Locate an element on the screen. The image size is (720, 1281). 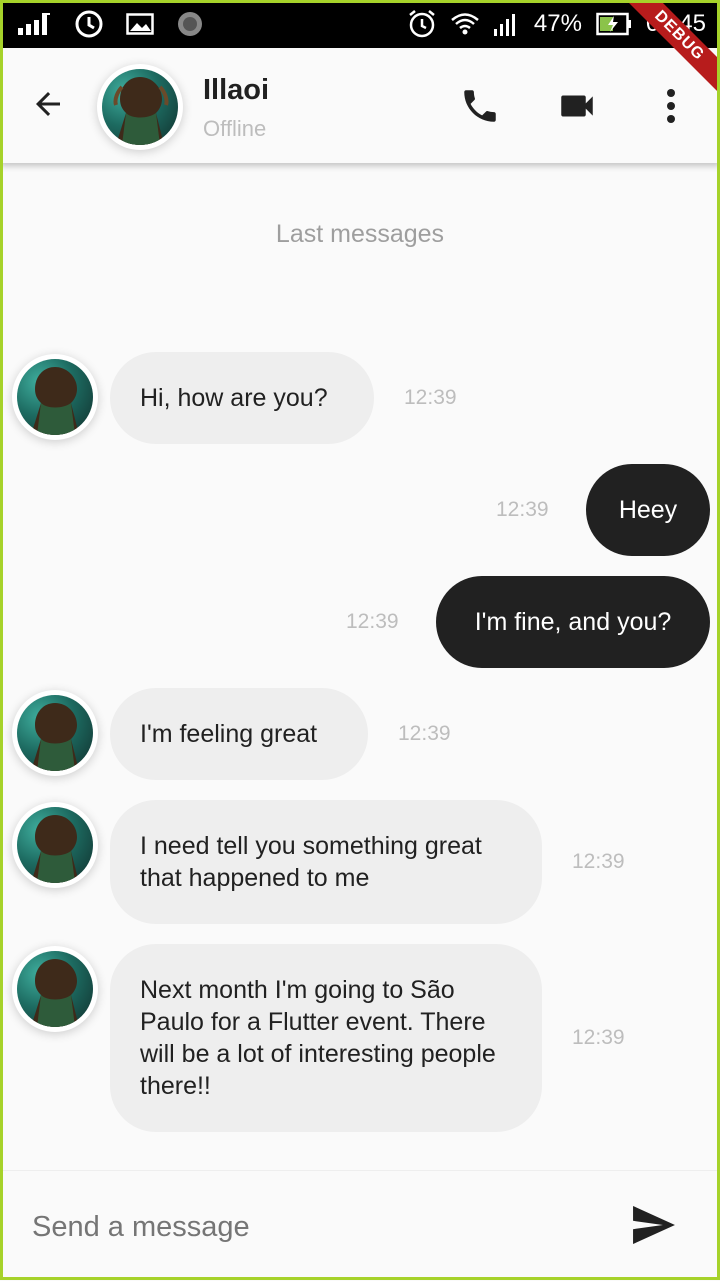
battery-percent: 47% is located at coordinates (557, 23).